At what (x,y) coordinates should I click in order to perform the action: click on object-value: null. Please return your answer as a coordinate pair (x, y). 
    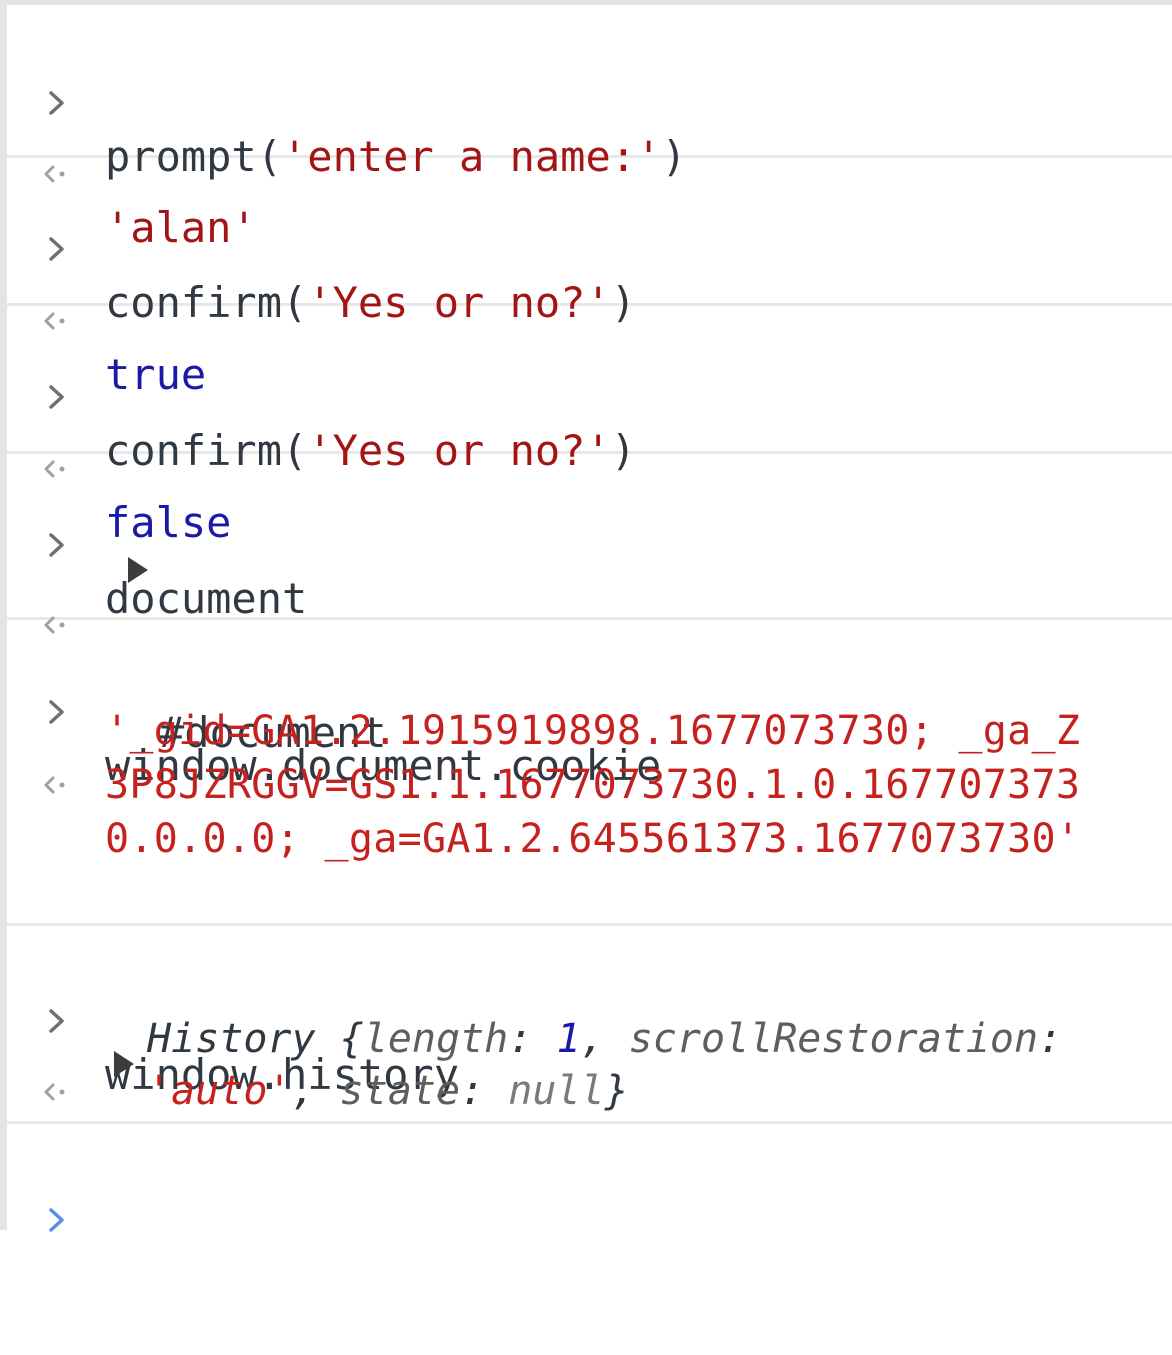
    Looking at the image, I should click on (556, 1091).